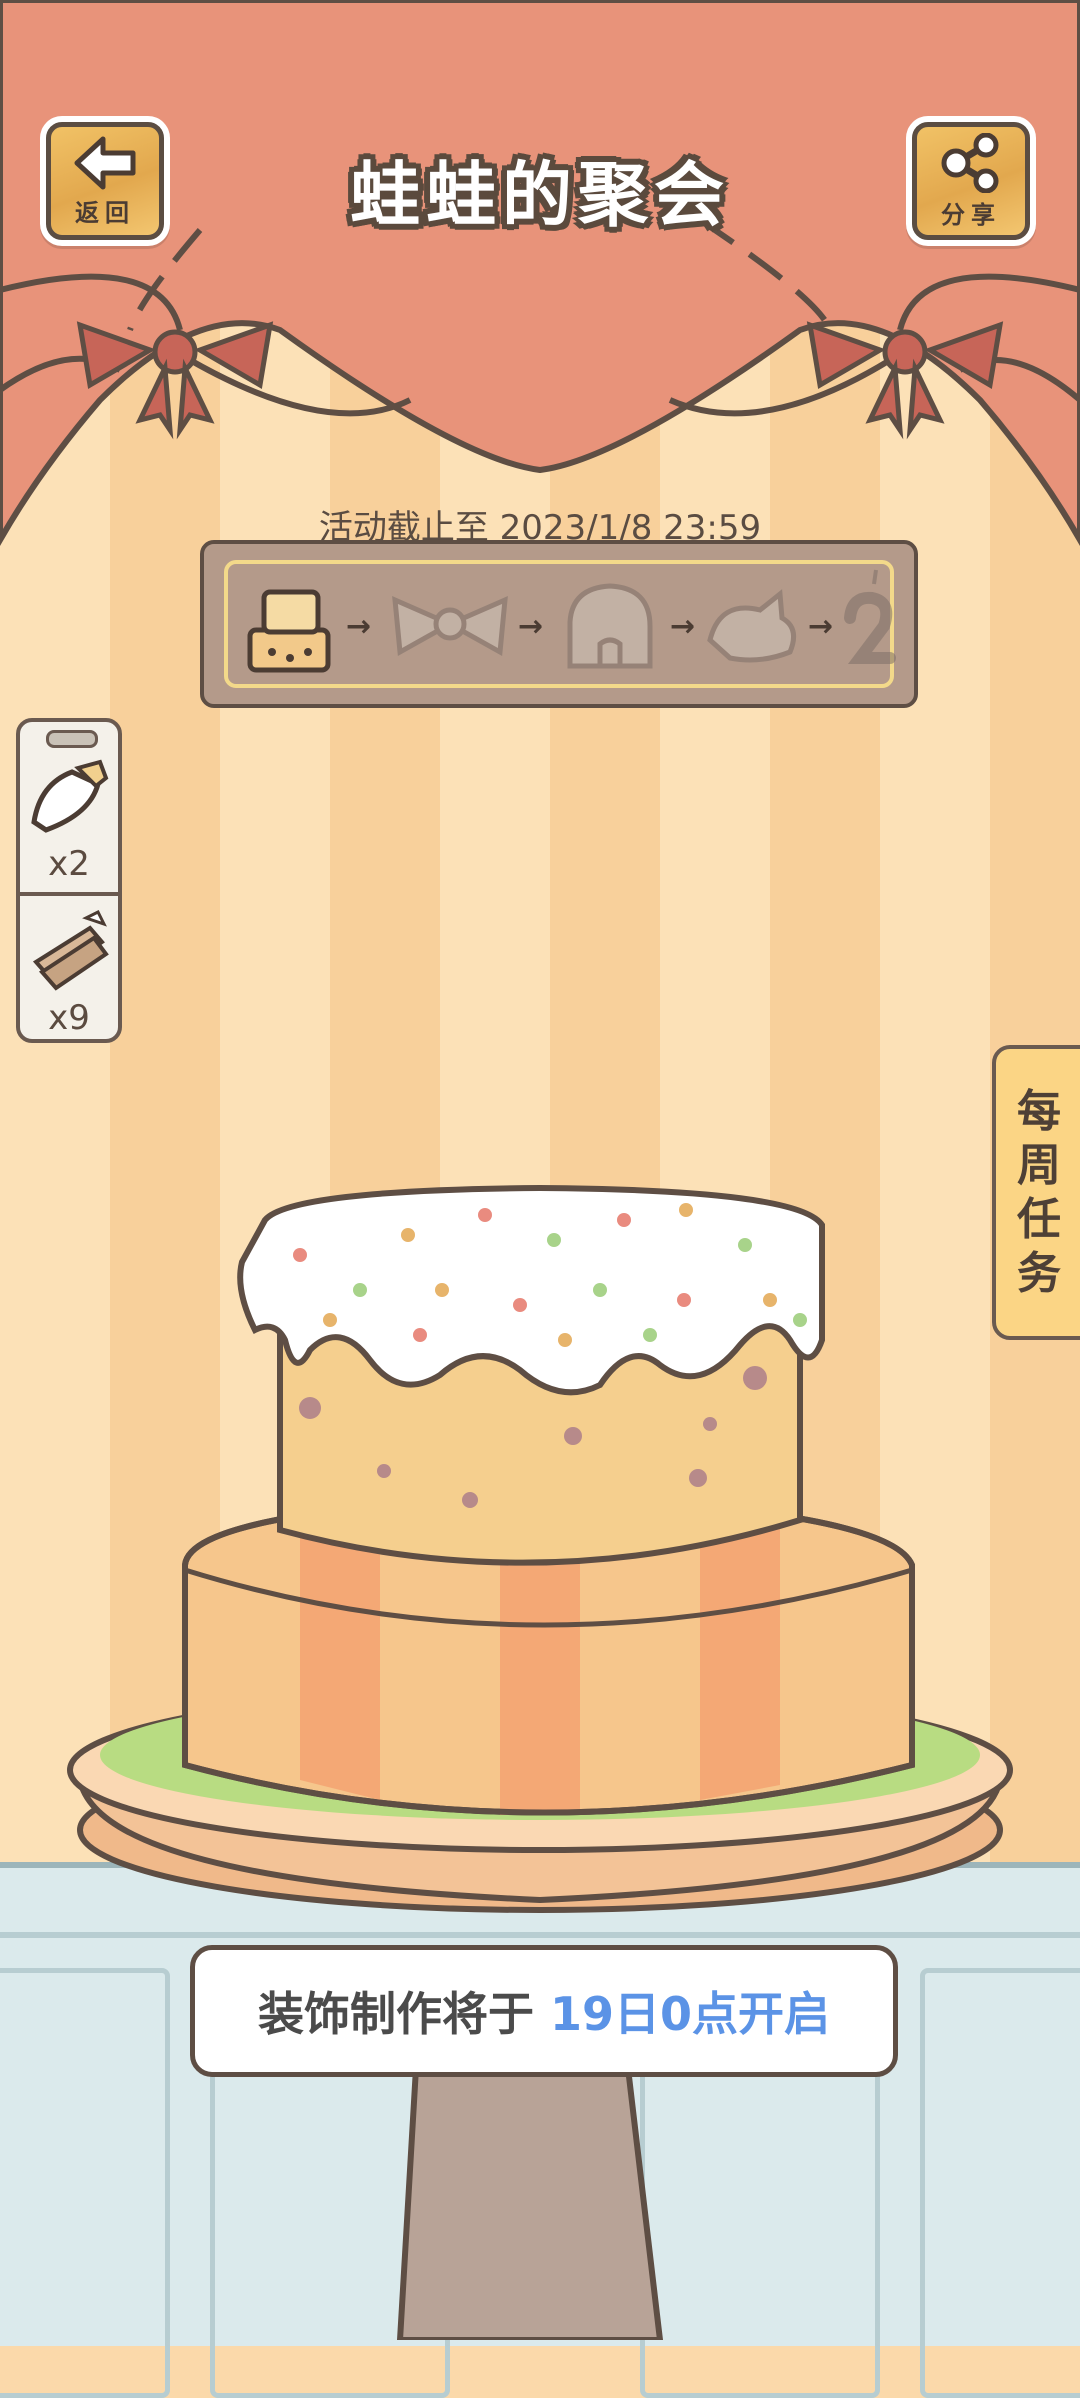  What do you see at coordinates (69, 1018) in the screenshot?
I see `inventory-count: x9` at bounding box center [69, 1018].